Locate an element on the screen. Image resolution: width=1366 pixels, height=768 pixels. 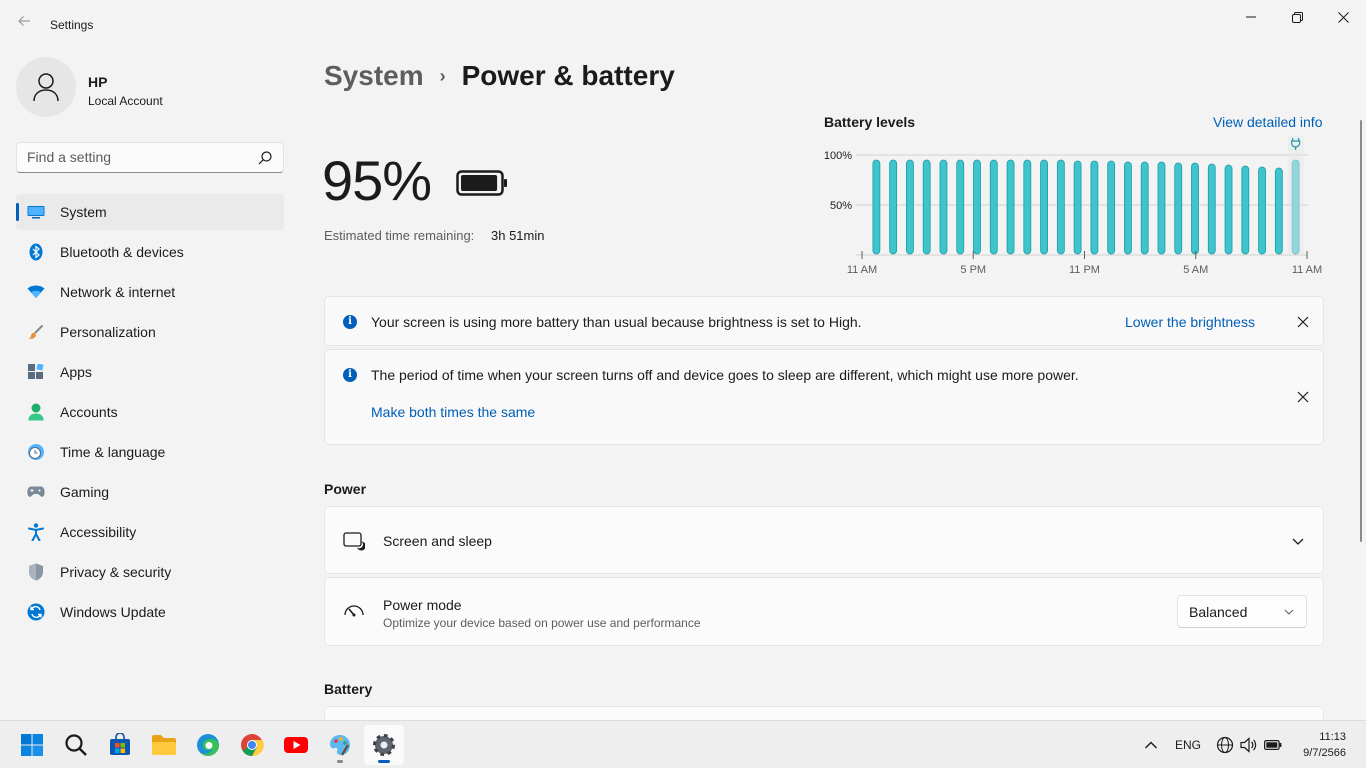
language-indicator: ENG is located at coordinates (1188, 744).